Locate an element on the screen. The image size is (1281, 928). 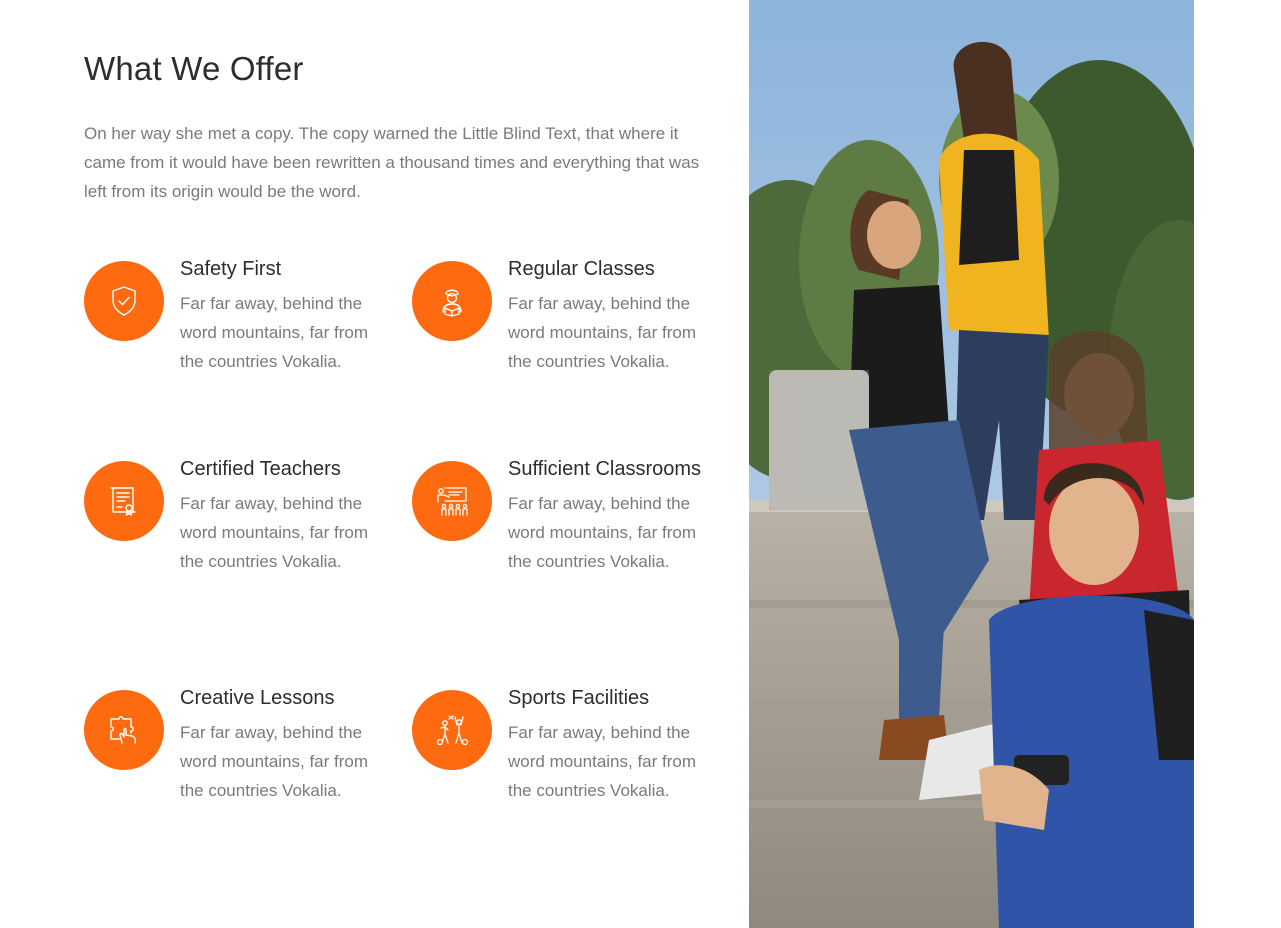
classroom-icon is located at coordinates (452, 501).